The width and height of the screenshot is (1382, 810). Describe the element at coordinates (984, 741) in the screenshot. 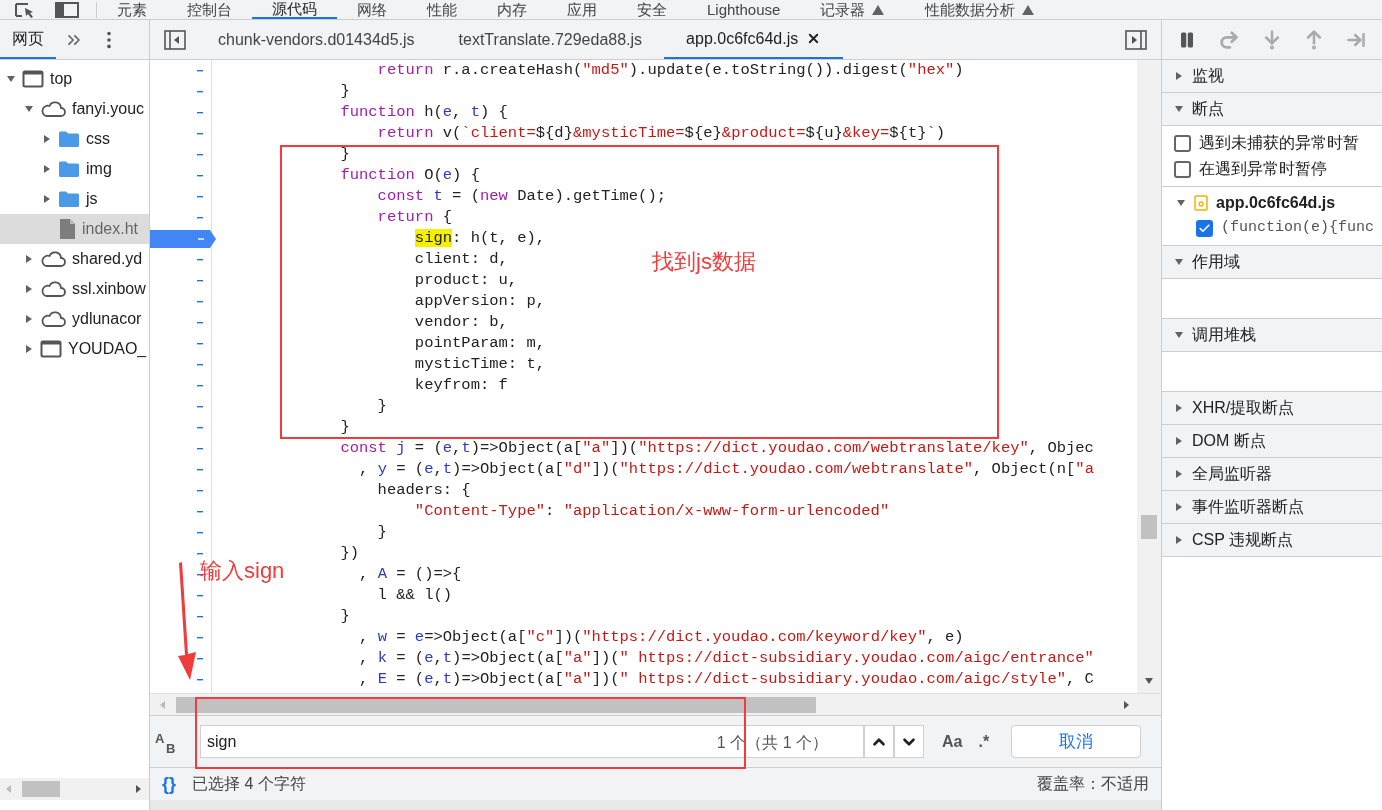

I see `regex-button: .*` at that location.